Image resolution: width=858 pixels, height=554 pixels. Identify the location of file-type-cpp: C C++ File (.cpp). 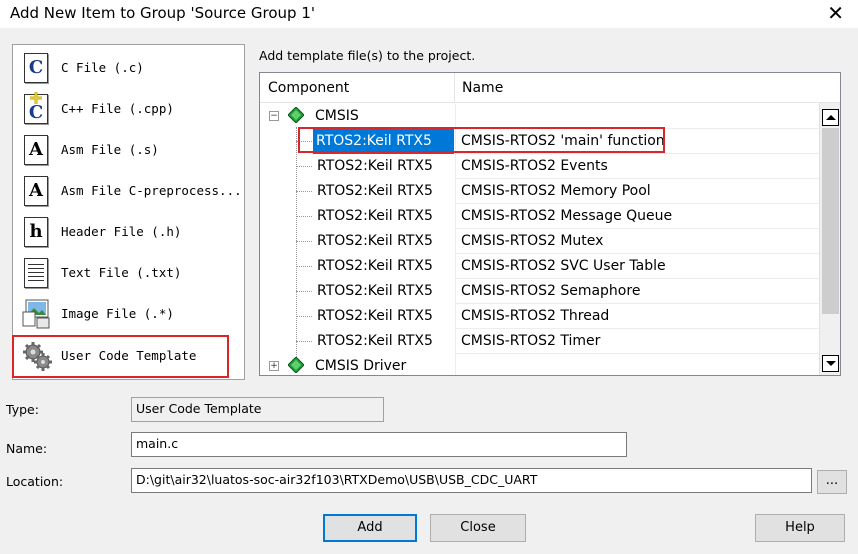
(128, 108).